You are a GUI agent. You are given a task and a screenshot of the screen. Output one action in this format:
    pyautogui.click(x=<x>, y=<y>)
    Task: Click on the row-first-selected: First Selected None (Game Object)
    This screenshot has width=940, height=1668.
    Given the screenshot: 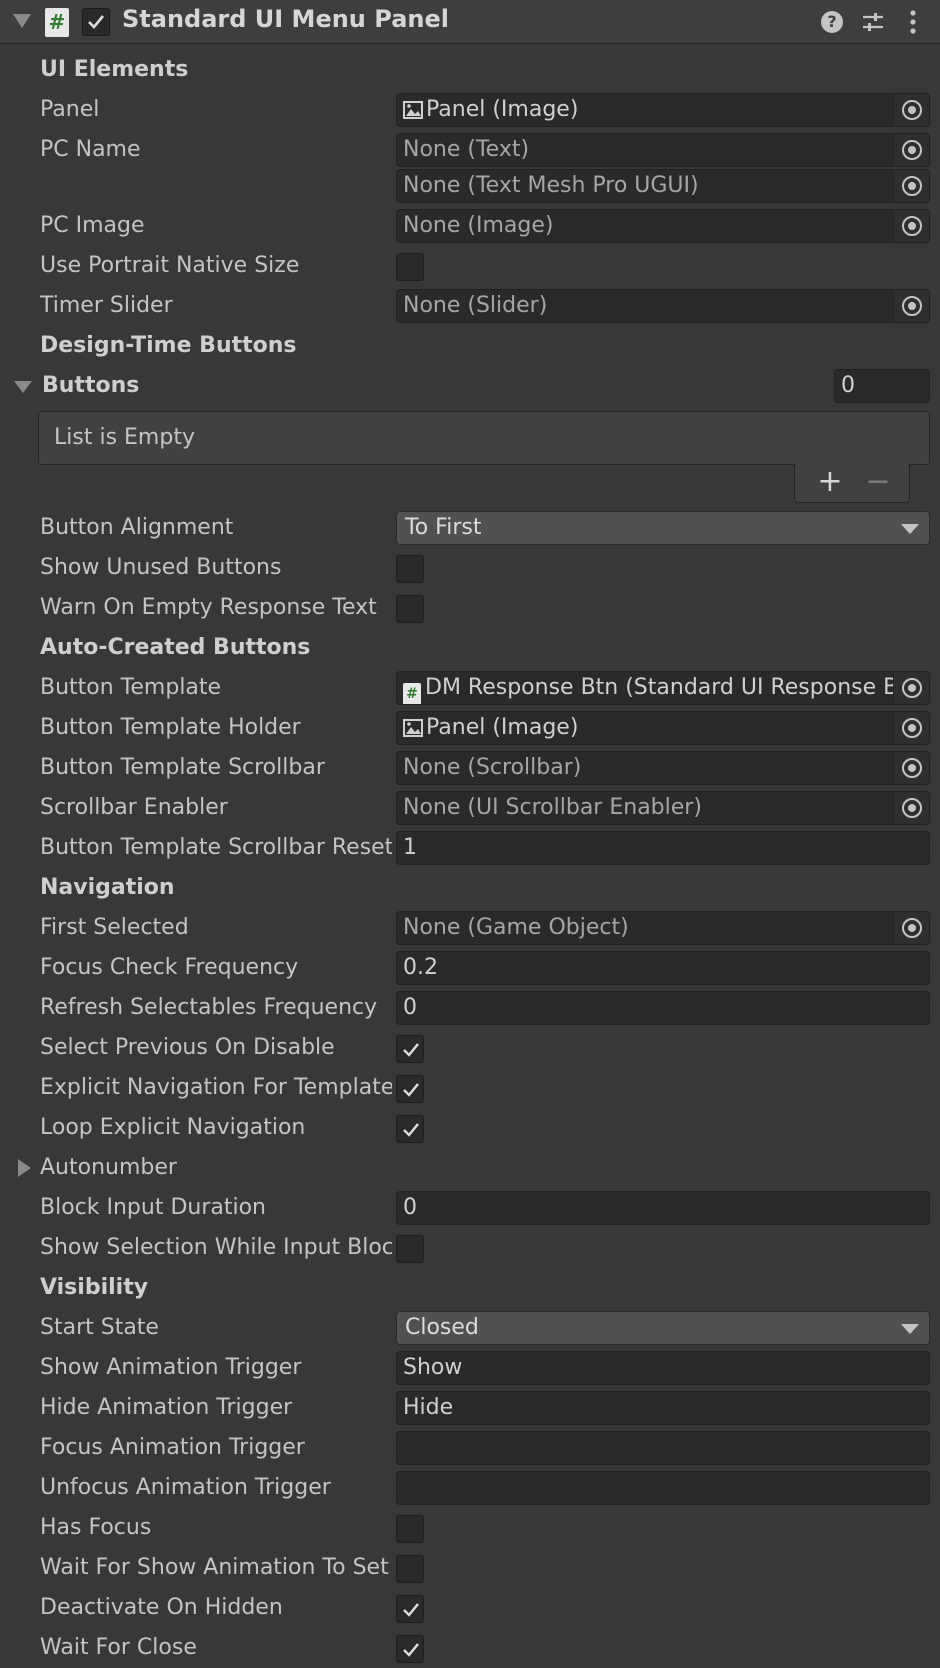 What is the action you would take?
    pyautogui.click(x=470, y=928)
    